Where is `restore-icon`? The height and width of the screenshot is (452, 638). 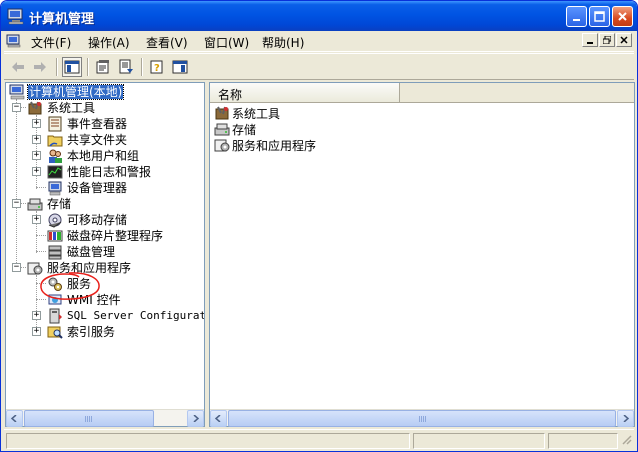 restore-icon is located at coordinates (607, 40).